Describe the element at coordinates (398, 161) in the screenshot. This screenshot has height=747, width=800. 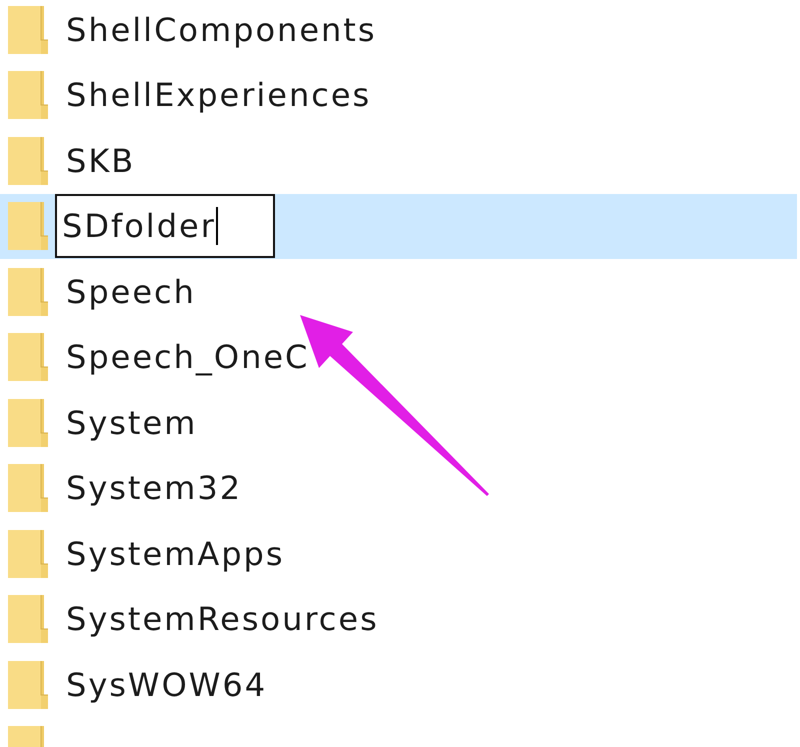
I see `folder-row: SKB` at that location.